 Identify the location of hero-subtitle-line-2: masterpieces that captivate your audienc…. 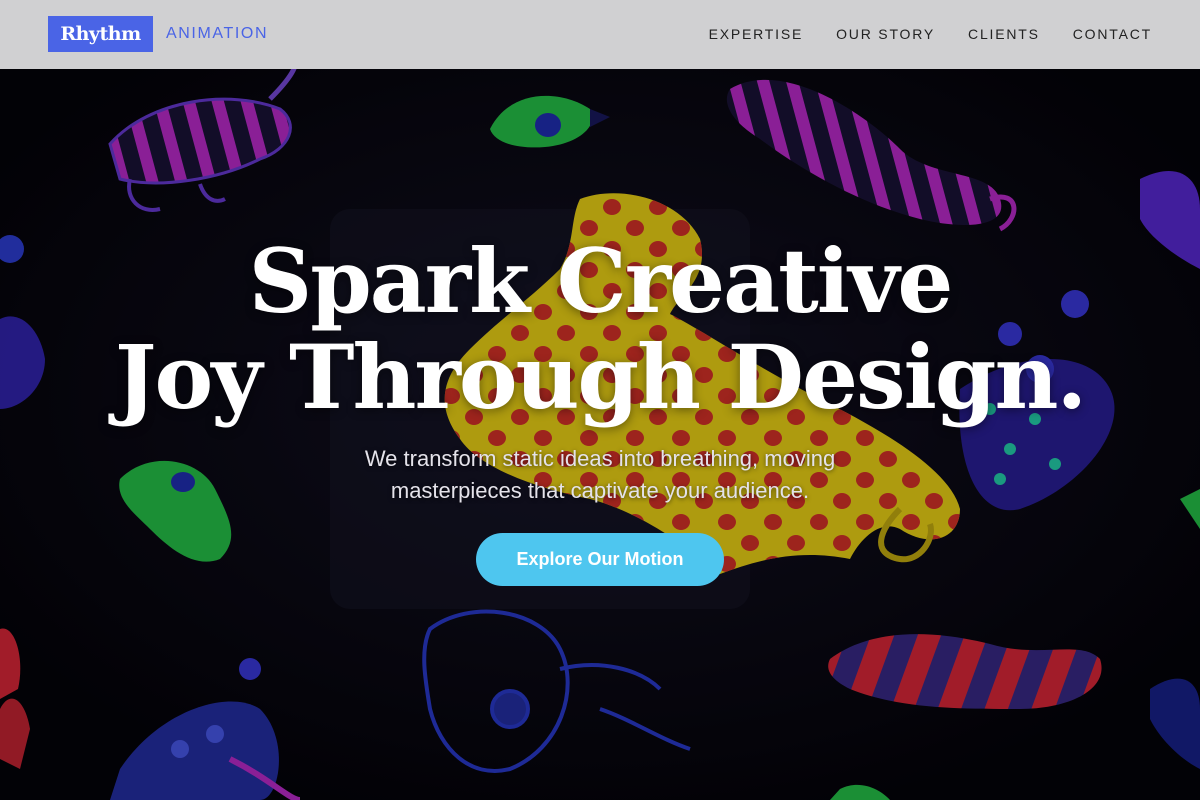
(600, 490).